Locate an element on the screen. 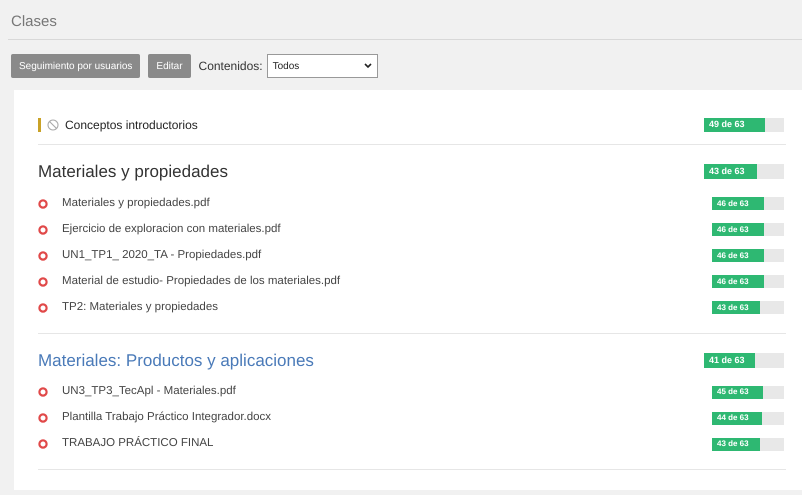  content-link: Ejercicio de exploracion con materiales.pdf is located at coordinates (171, 229).